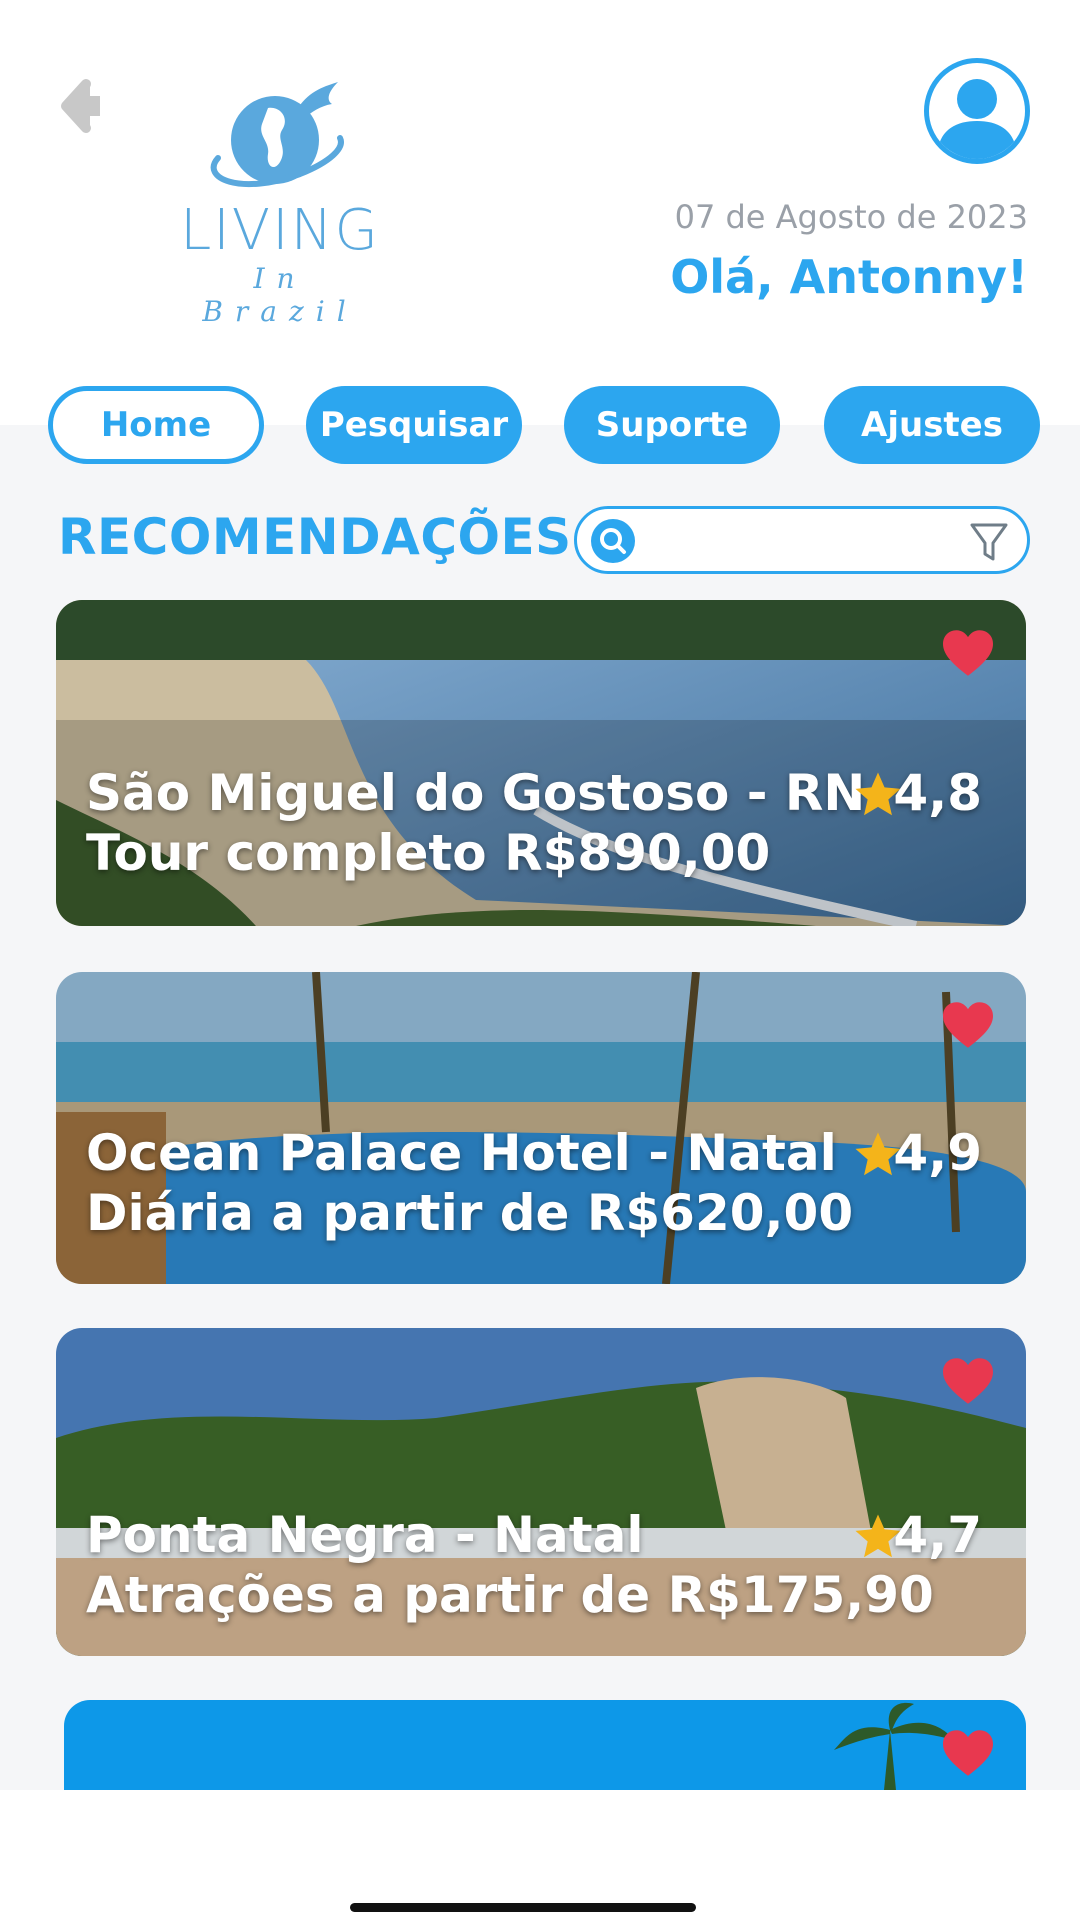  Describe the element at coordinates (937, 1535) in the screenshot. I see `card-rating: 4,7` at that location.